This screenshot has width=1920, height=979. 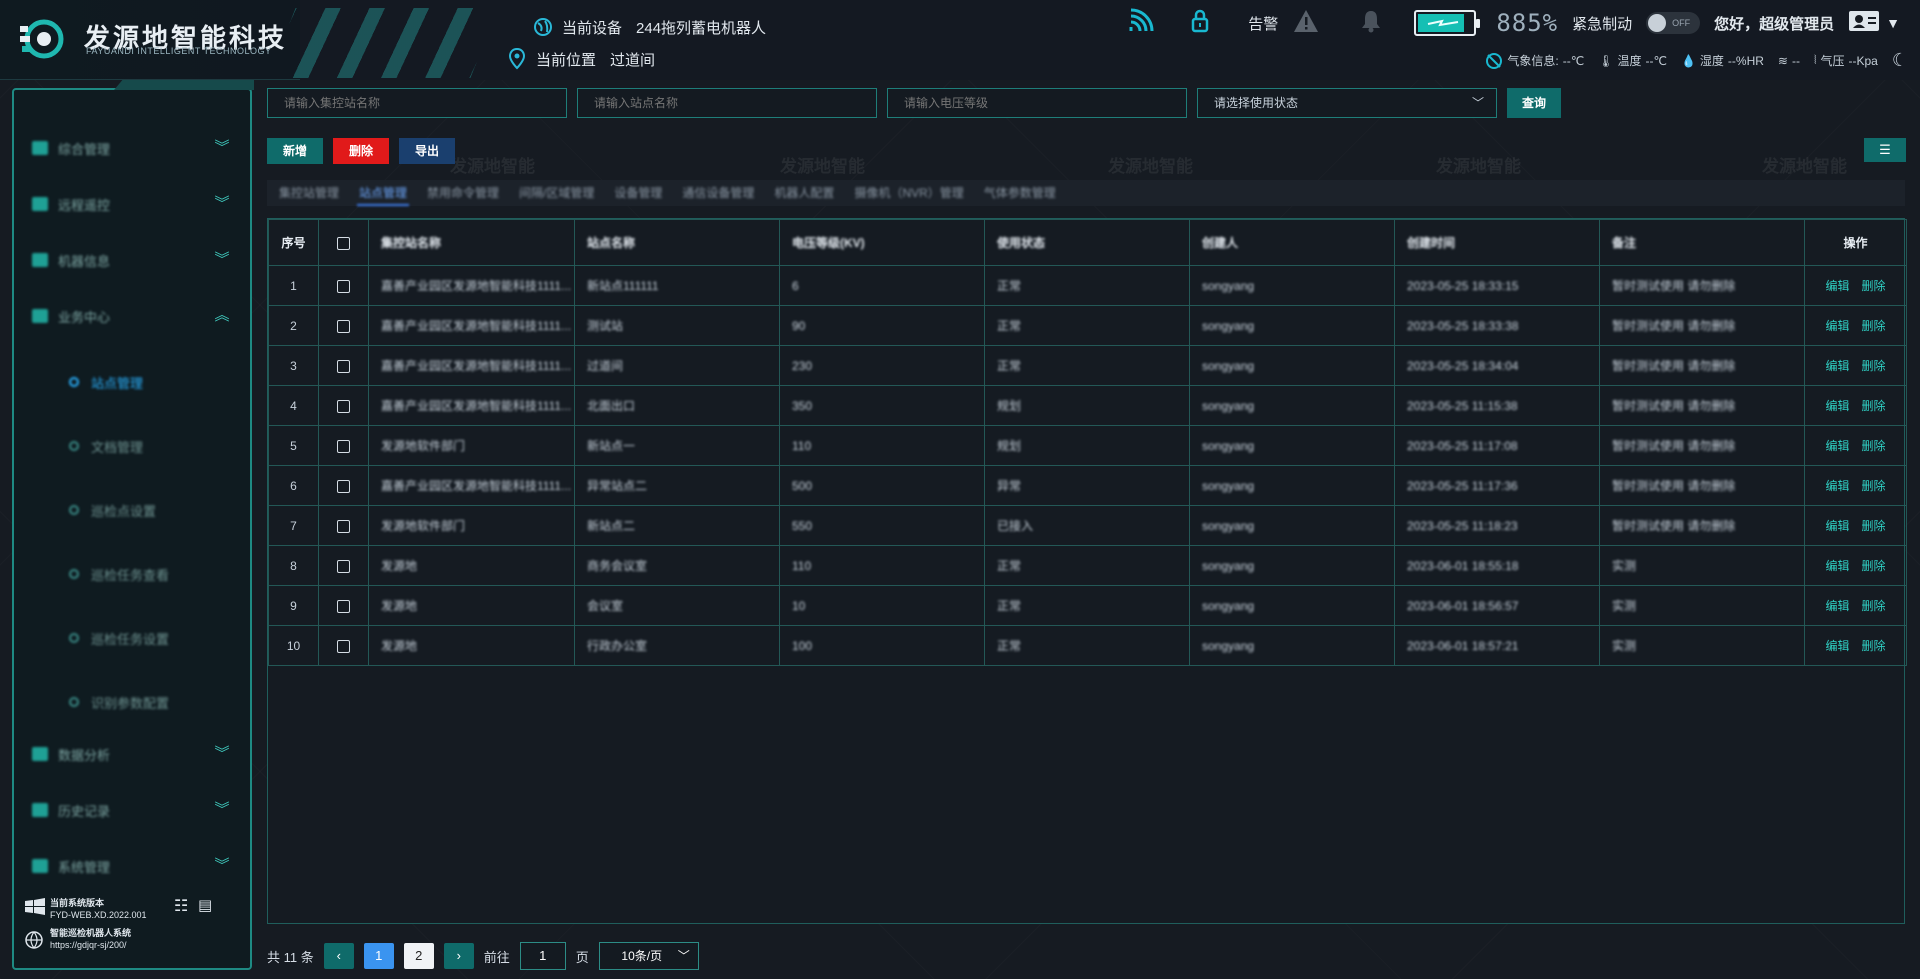 I want to click on query-button: 查询, so click(x=1534, y=103).